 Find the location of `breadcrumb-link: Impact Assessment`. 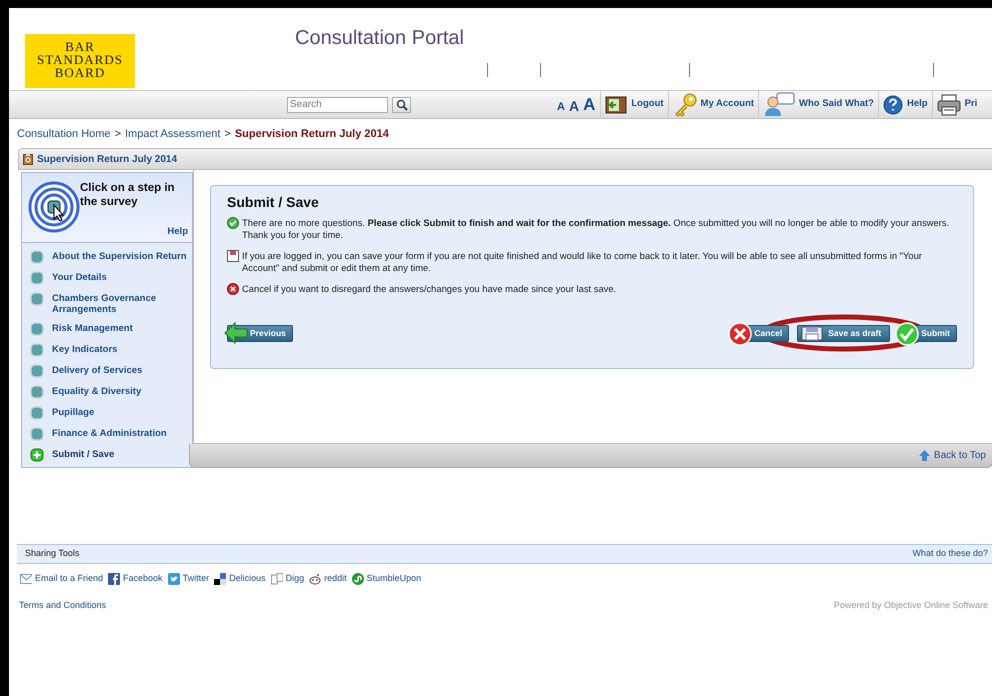

breadcrumb-link: Impact Assessment is located at coordinates (172, 137).